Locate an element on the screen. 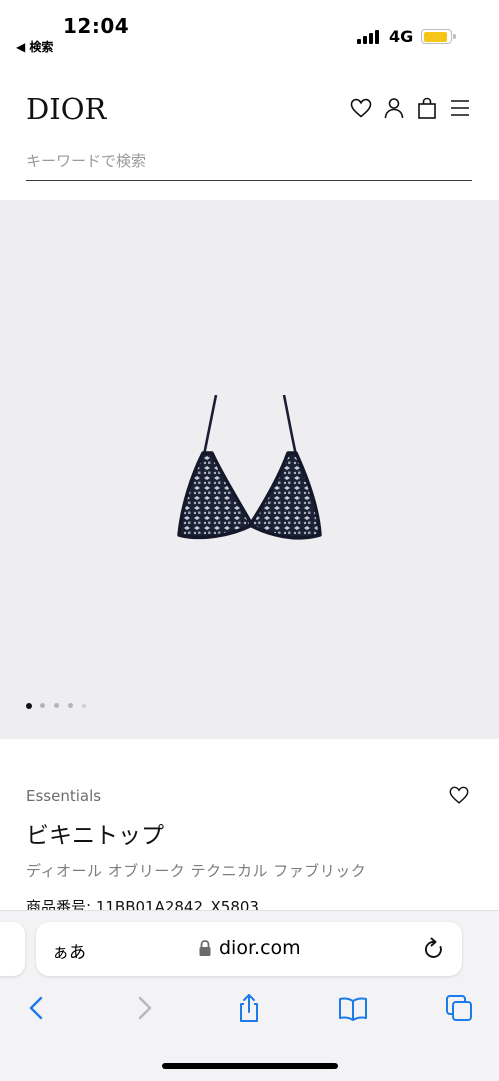 This screenshot has height=1081, width=499. status-time: 12:04 is located at coordinates (96, 26).